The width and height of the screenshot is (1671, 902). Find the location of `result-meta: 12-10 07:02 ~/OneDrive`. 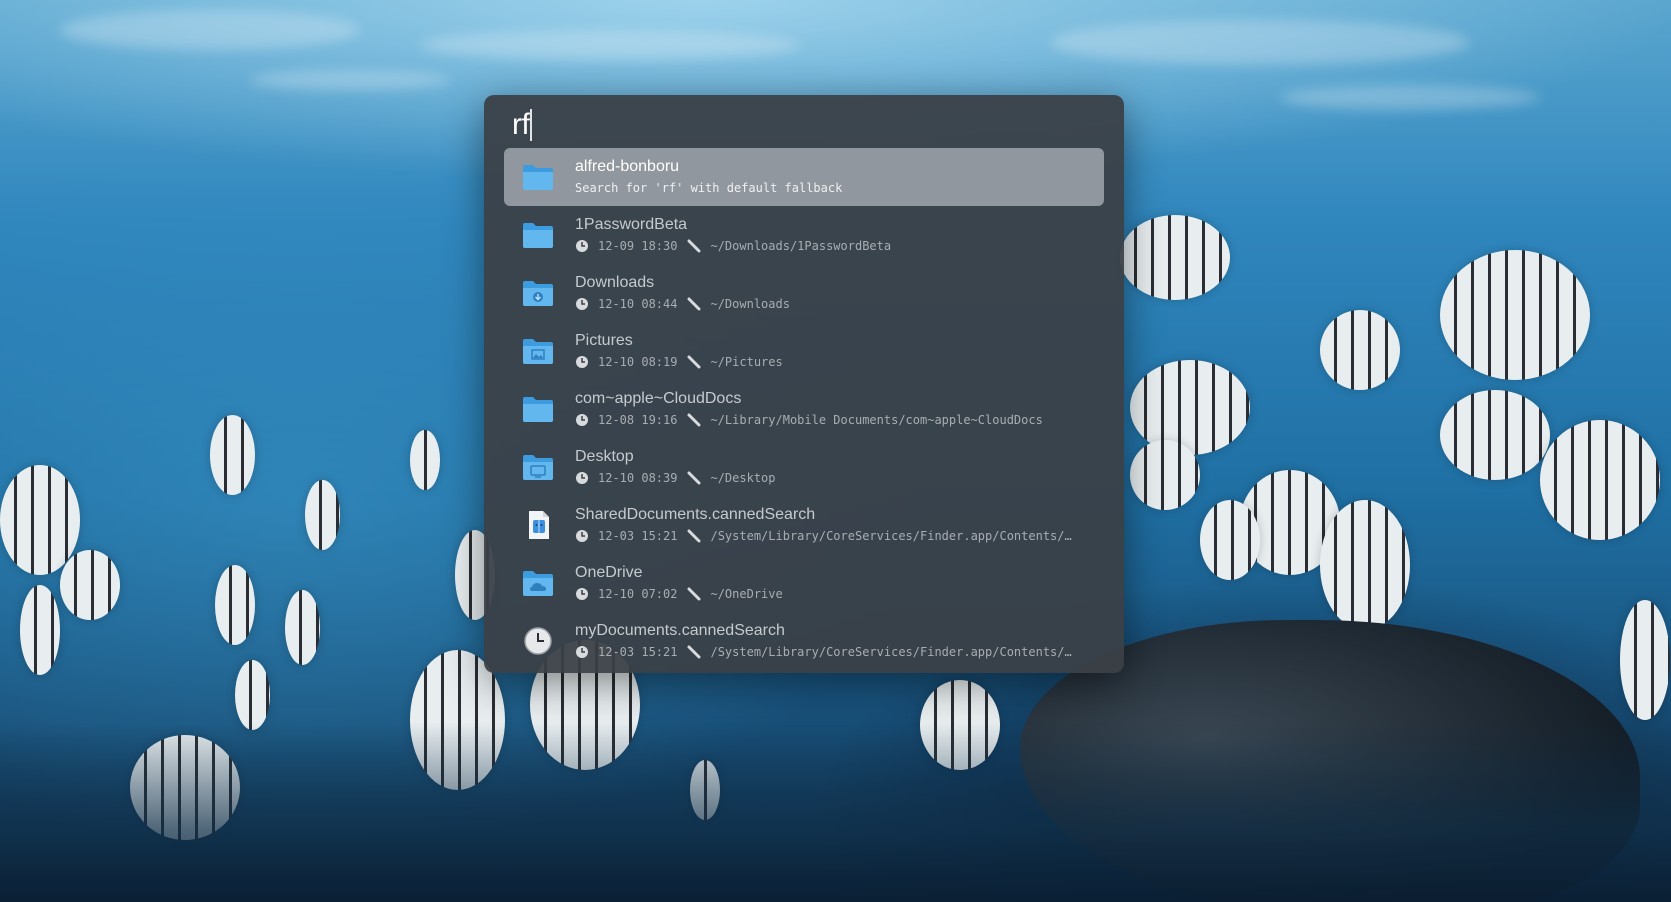

result-meta: 12-10 07:02 ~/OneDrive is located at coordinates (679, 594).